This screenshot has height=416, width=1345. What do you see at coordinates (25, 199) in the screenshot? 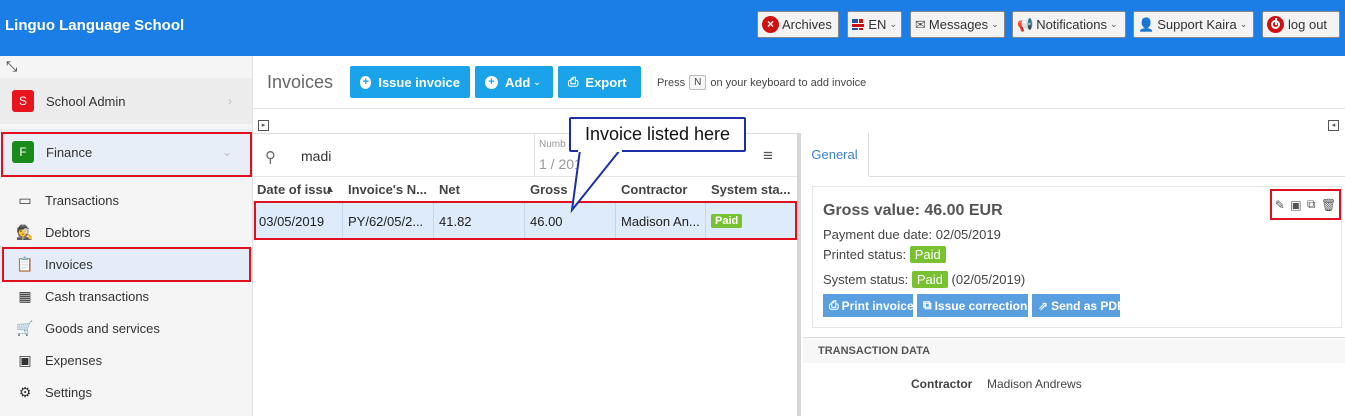
I see `credit-card-icon: ▭` at bounding box center [25, 199].